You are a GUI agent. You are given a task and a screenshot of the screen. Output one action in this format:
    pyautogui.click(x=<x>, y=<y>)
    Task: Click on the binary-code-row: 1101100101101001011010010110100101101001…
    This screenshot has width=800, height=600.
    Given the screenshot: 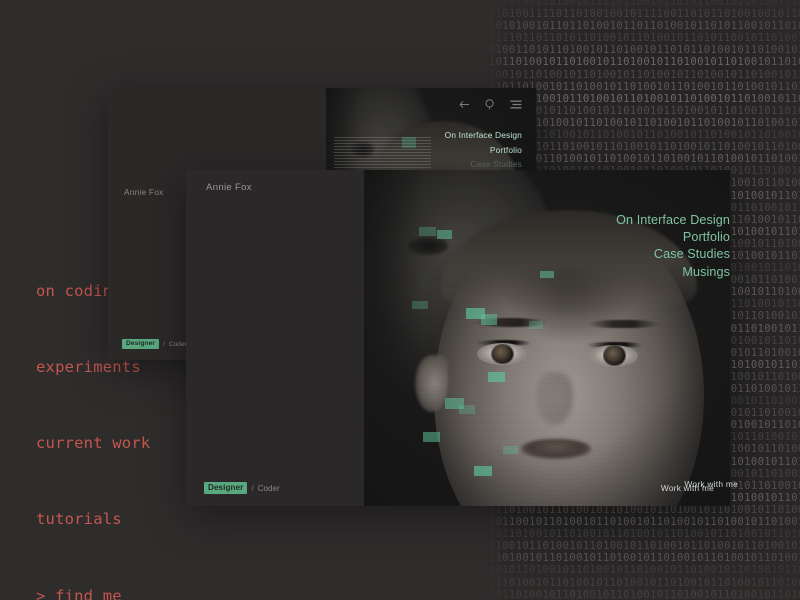 What is the action you would take?
    pyautogui.click(x=644, y=522)
    